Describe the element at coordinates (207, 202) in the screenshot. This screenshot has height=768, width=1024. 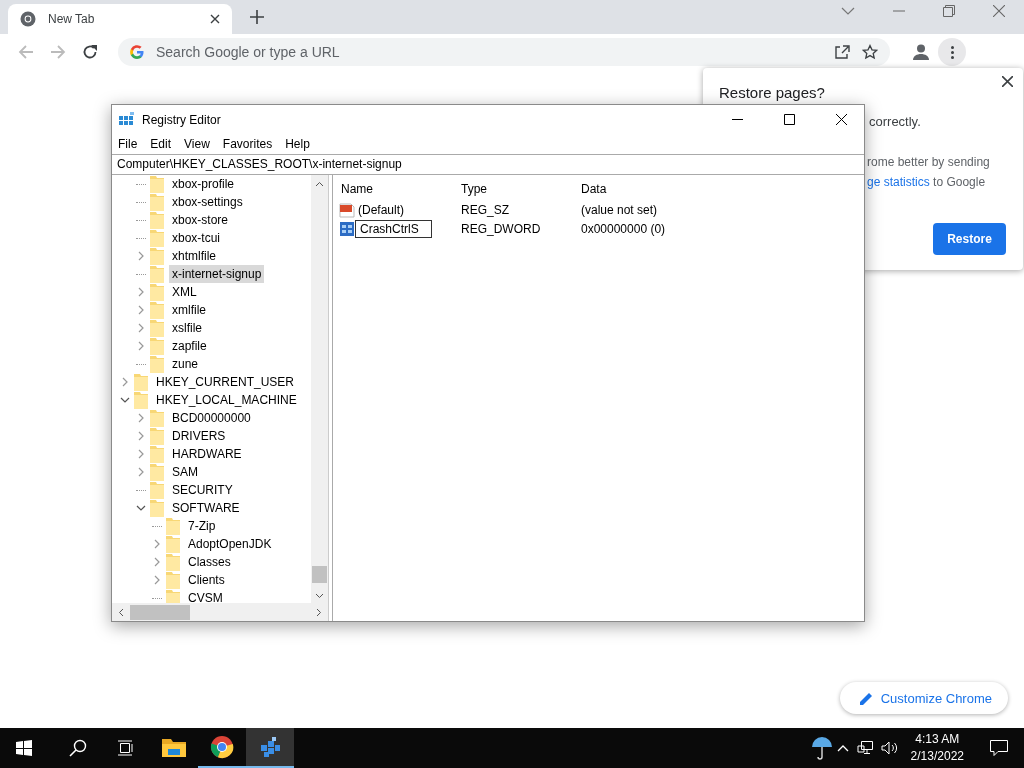
I see `tree-item: xbox-settings` at that location.